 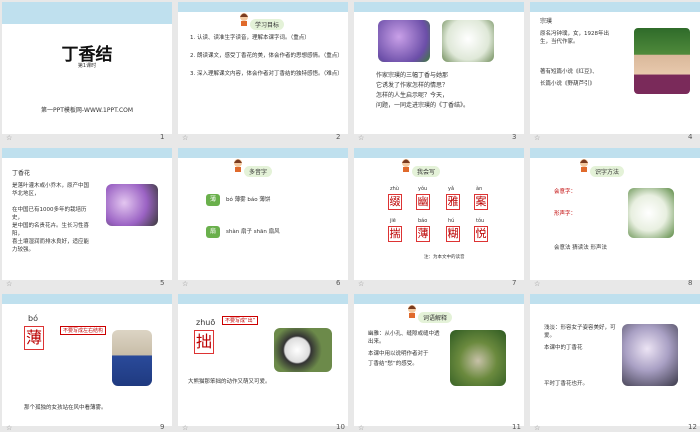 What do you see at coordinates (435, 317) in the screenshot?
I see `slide-heading: 词语解释` at bounding box center [435, 317].